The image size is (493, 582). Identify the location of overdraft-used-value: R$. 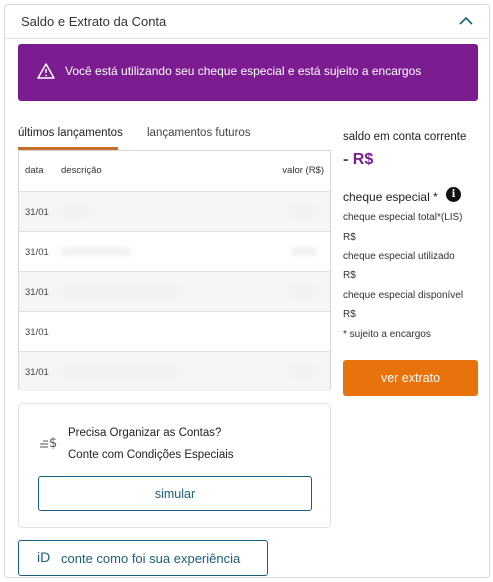
(349, 275).